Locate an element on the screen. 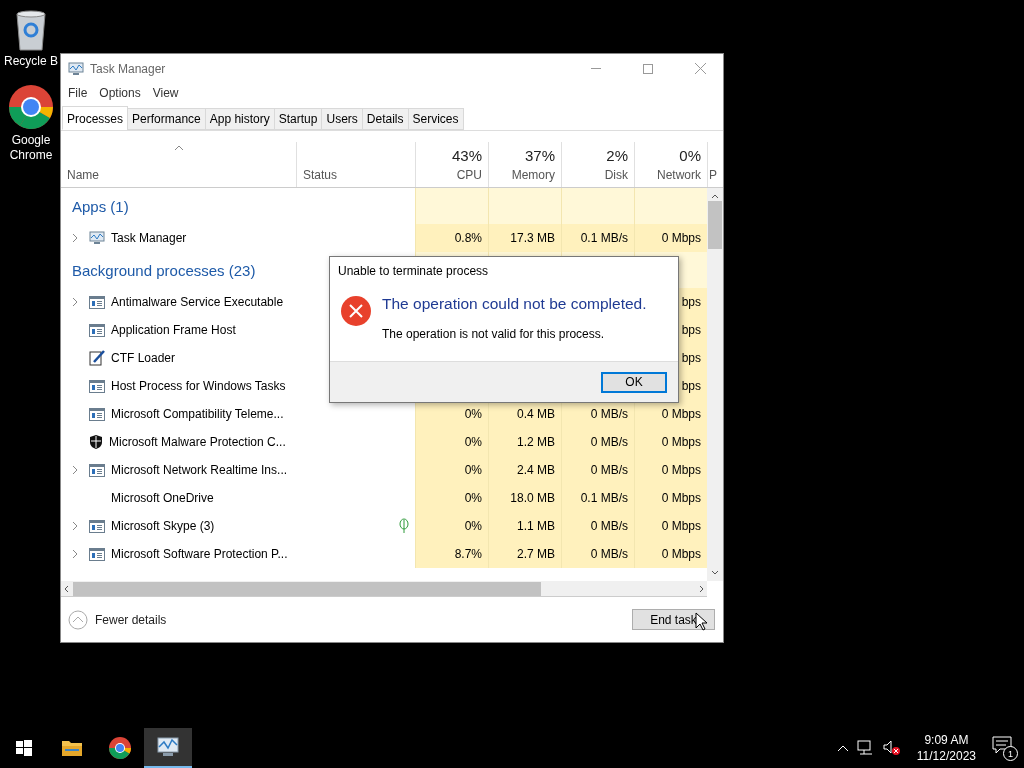 The image size is (1024, 768). tab: Services is located at coordinates (435, 119).